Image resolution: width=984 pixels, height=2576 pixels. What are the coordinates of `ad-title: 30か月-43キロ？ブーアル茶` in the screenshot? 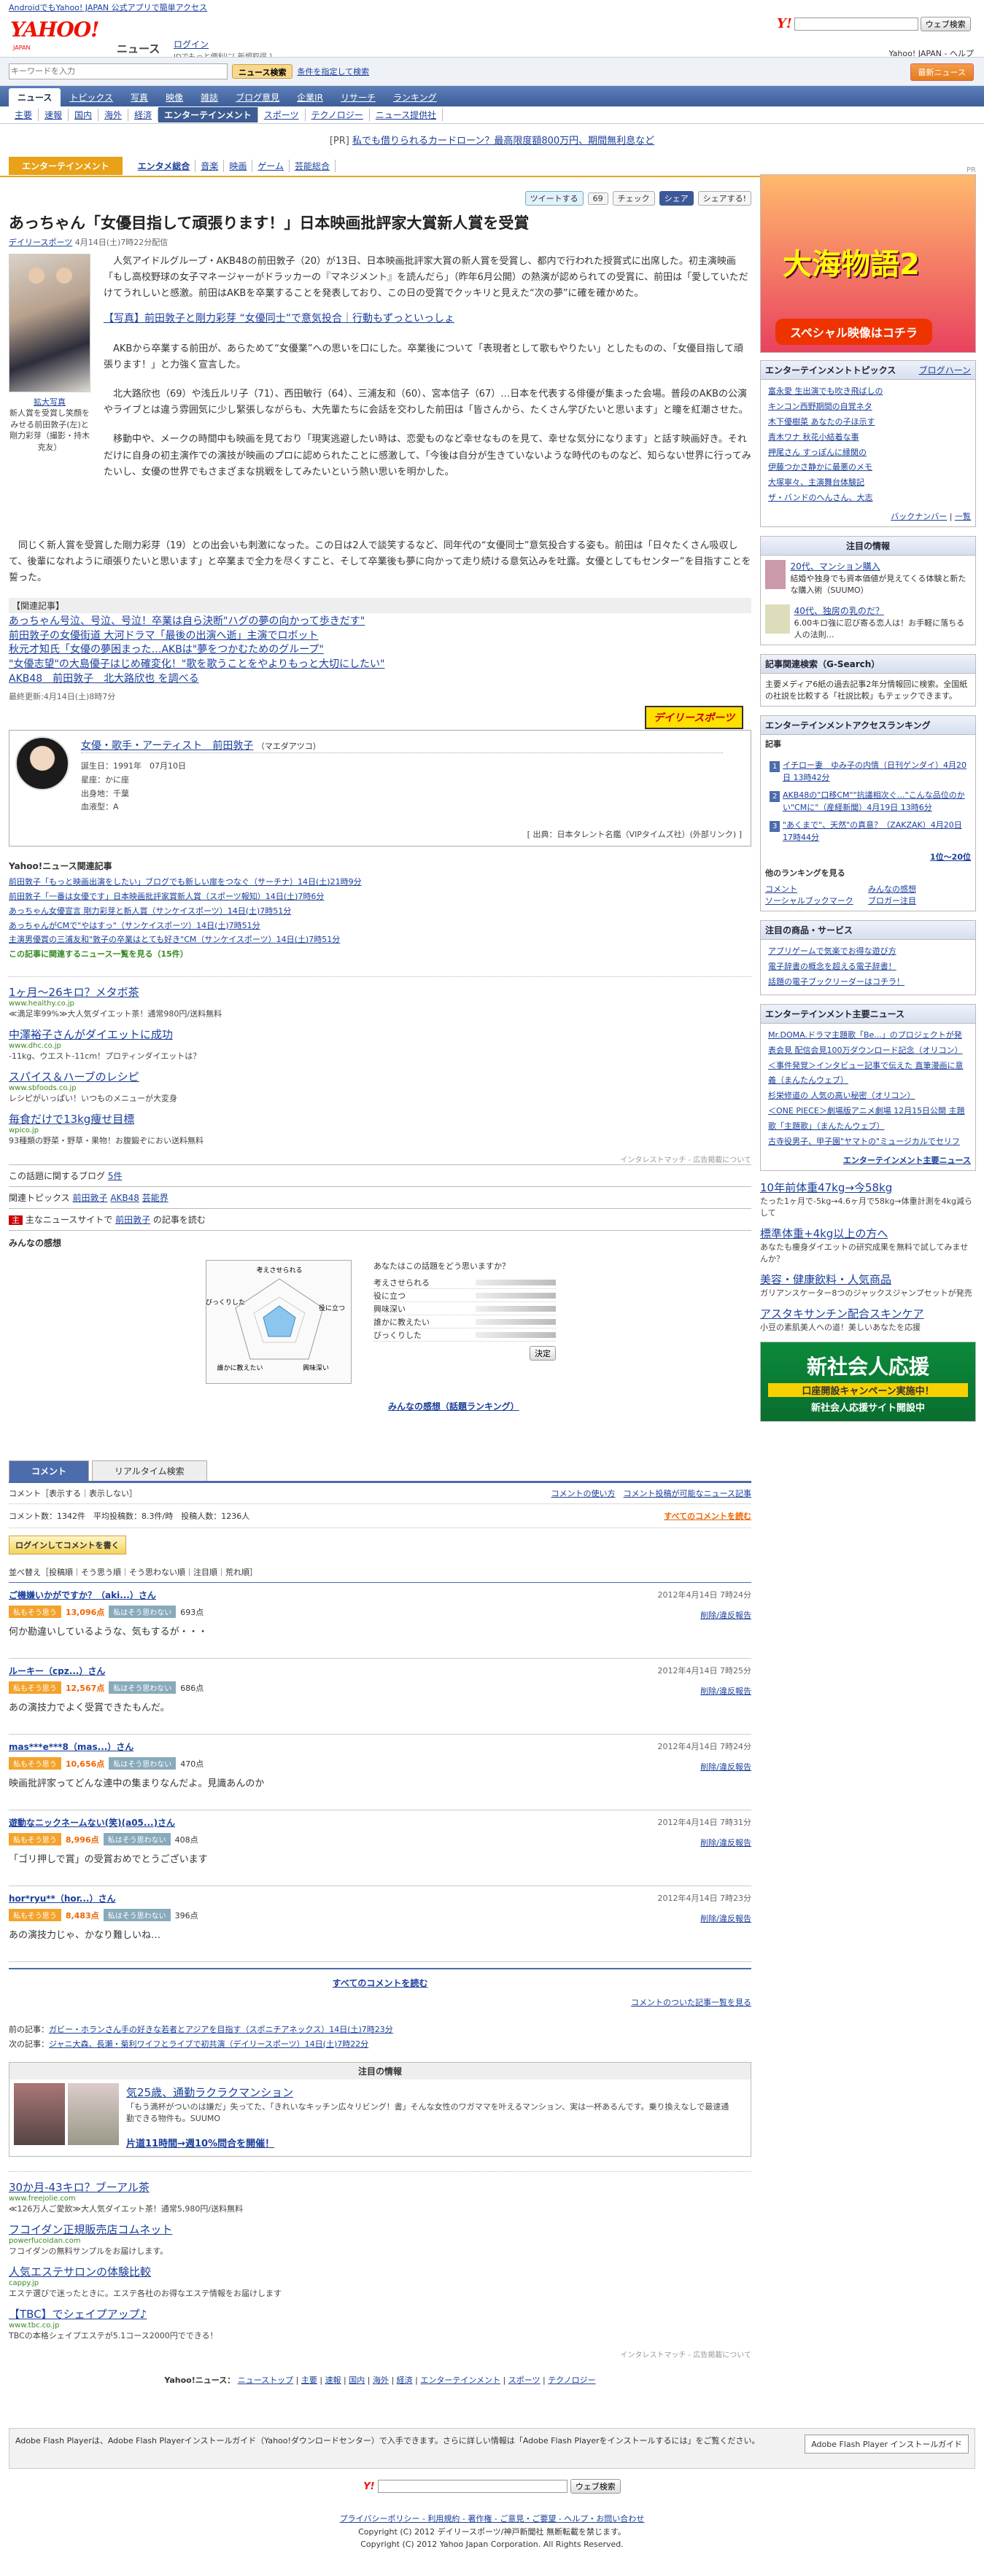 It's located at (380, 2187).